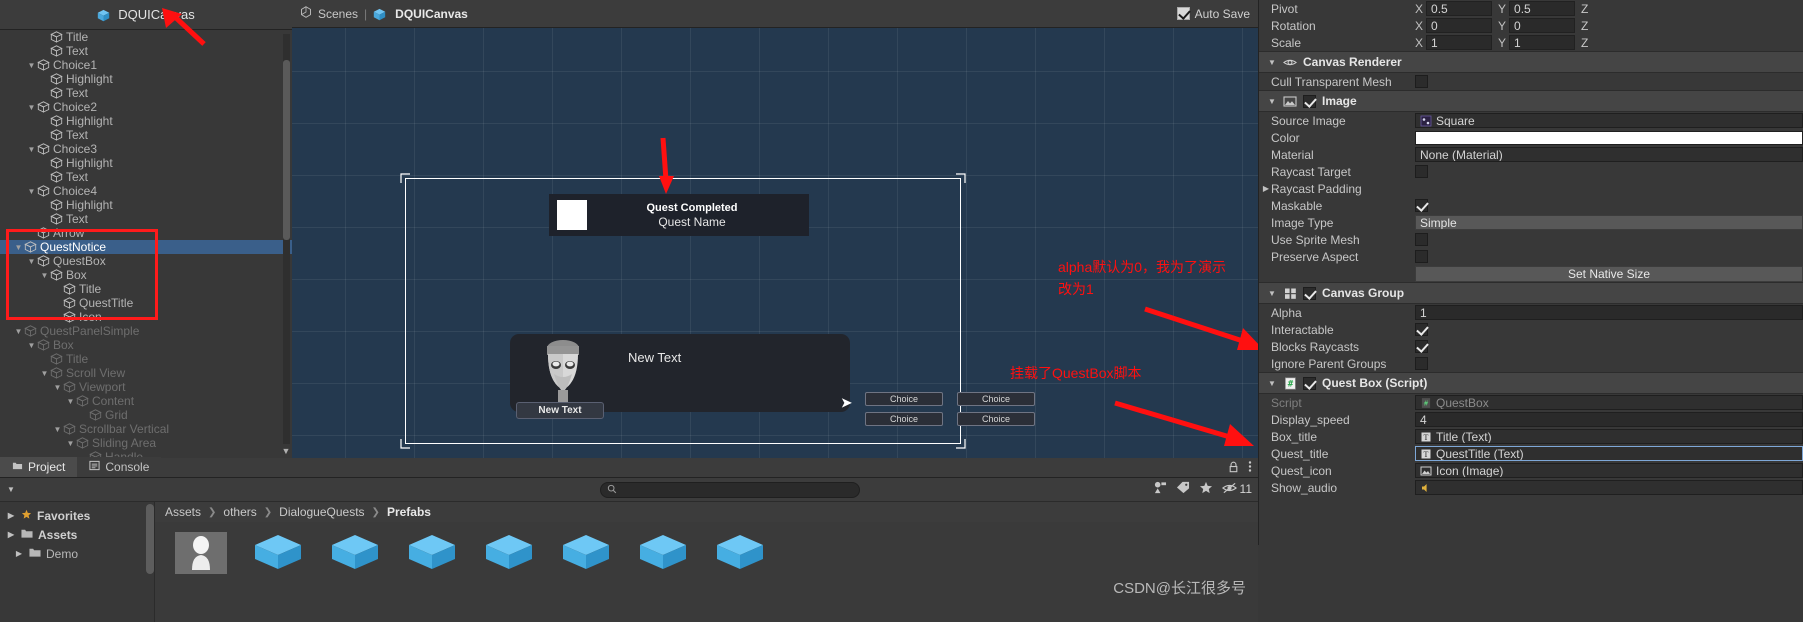 The image size is (1803, 622). I want to click on tab-project: Project, so click(39, 467).